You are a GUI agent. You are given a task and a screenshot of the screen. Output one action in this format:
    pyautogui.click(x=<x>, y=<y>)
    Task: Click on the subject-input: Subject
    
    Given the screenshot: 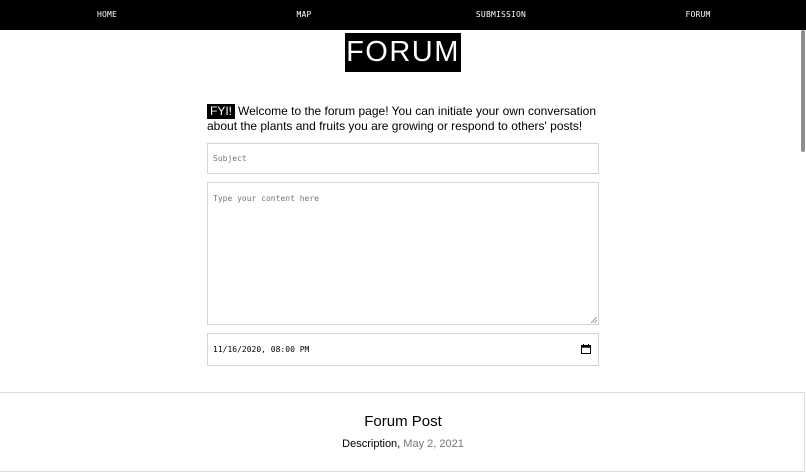 What is the action you would take?
    pyautogui.click(x=403, y=158)
    